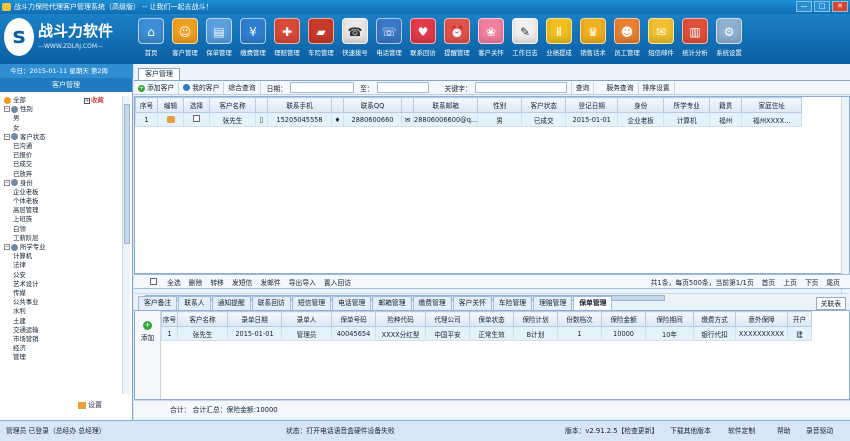 This screenshot has height=441, width=850. I want to click on column-header: 性别, so click(500, 105).